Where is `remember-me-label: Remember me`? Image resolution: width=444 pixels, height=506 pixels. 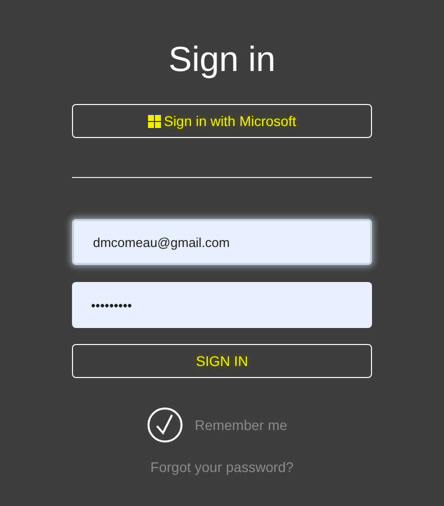
remember-me-label: Remember me is located at coordinates (241, 425).